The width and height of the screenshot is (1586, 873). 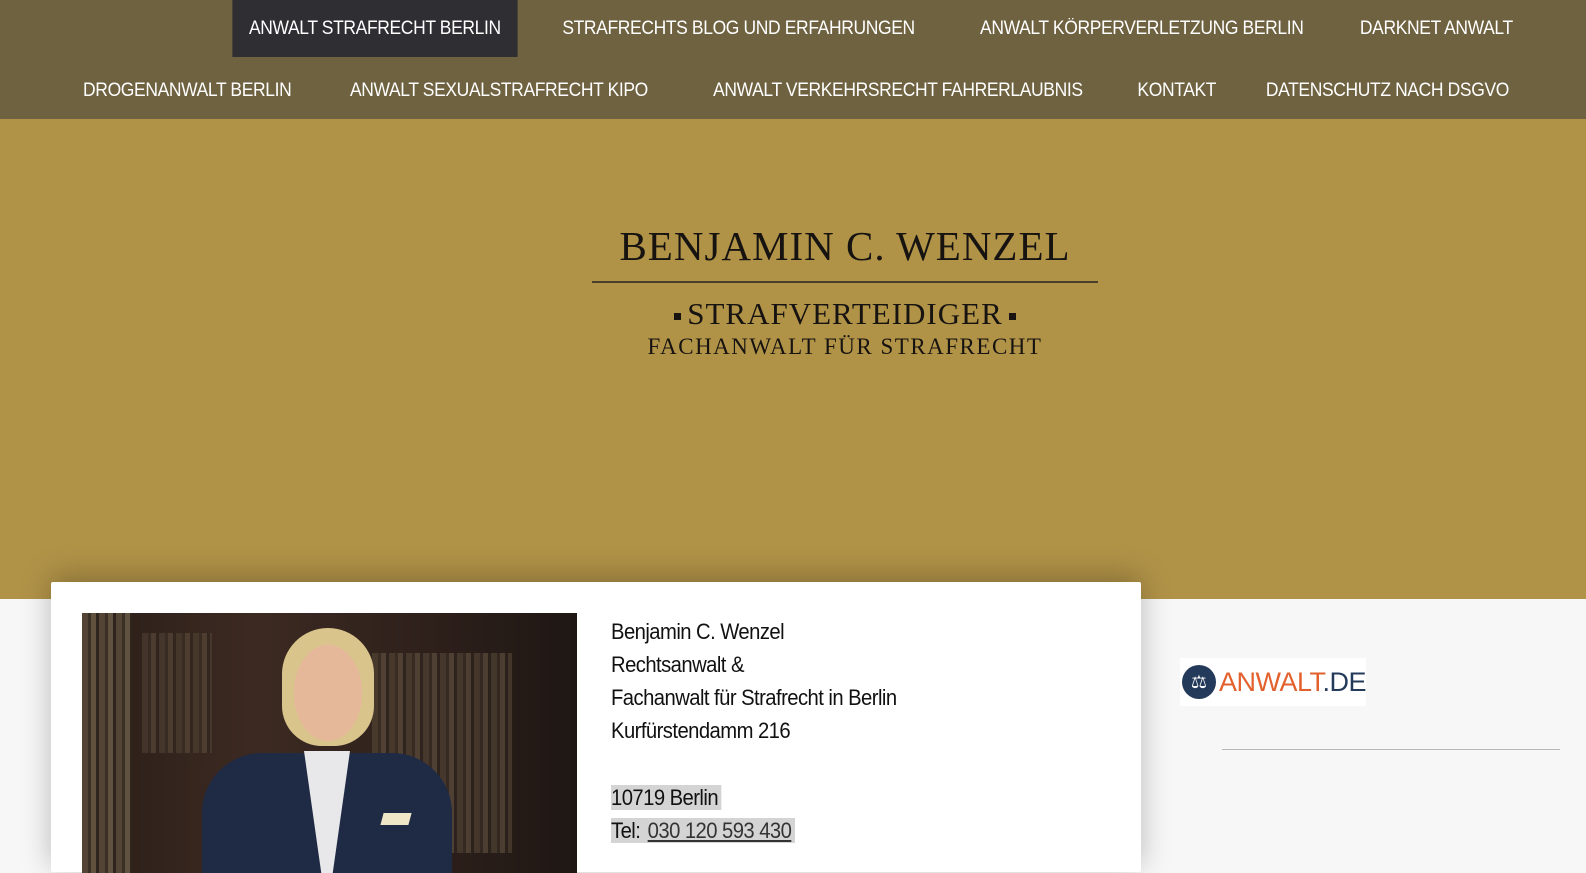 I want to click on nav-item-darknet-anwalt: DARKNET ANWALT, so click(x=1428, y=28).